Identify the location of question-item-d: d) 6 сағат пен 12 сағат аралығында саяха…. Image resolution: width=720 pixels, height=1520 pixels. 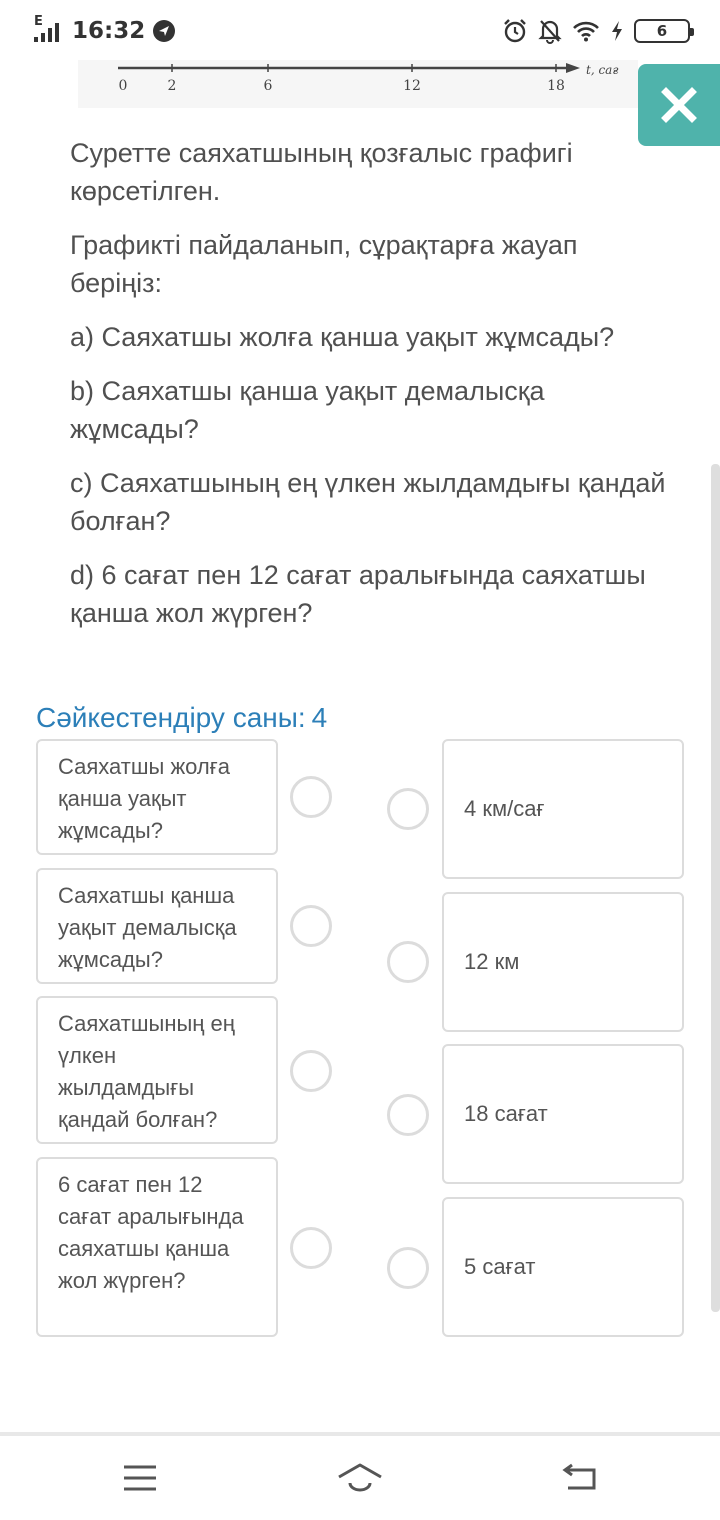
(358, 594).